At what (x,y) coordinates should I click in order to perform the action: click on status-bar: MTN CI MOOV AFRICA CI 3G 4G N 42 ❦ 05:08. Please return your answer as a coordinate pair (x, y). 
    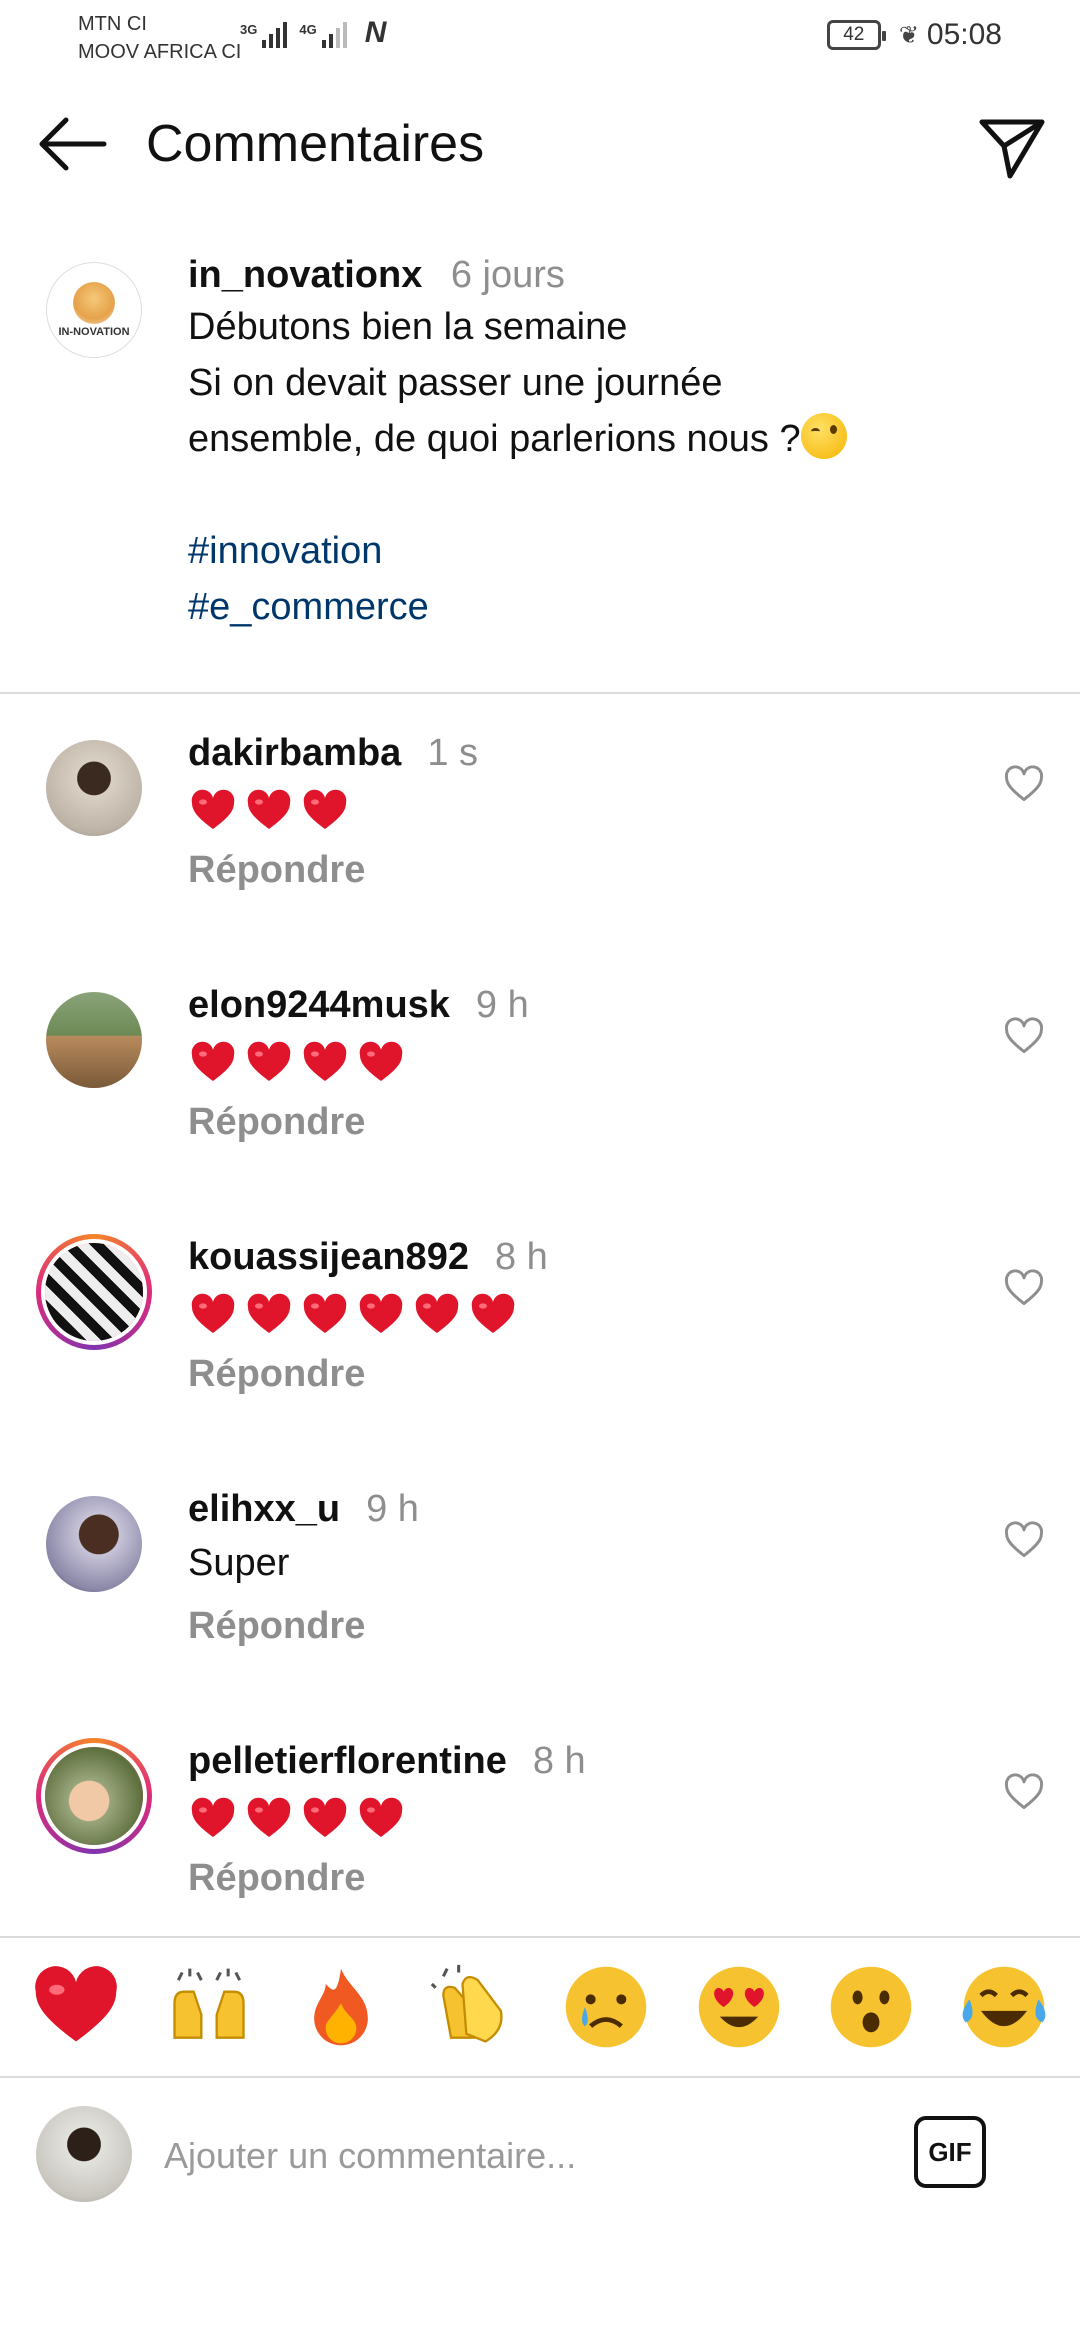
    Looking at the image, I should click on (540, 36).